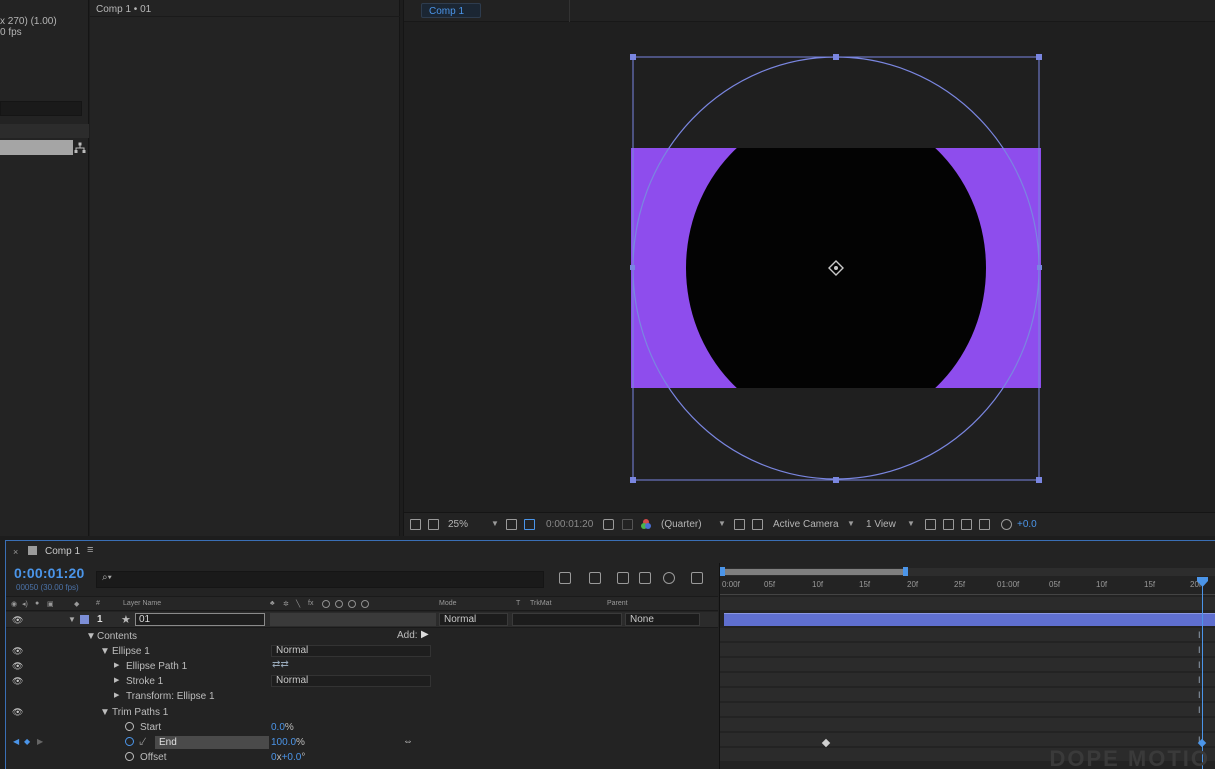 Image resolution: width=1215 pixels, height=769 pixels. What do you see at coordinates (84, 619) in the screenshot?
I see `layer-label-color` at bounding box center [84, 619].